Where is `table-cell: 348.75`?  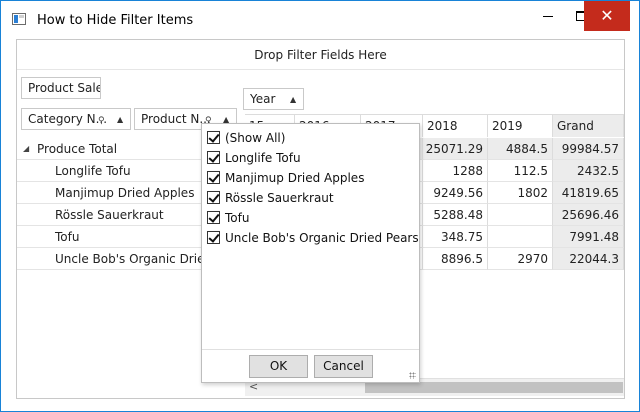
table-cell: 348.75 is located at coordinates (455, 237).